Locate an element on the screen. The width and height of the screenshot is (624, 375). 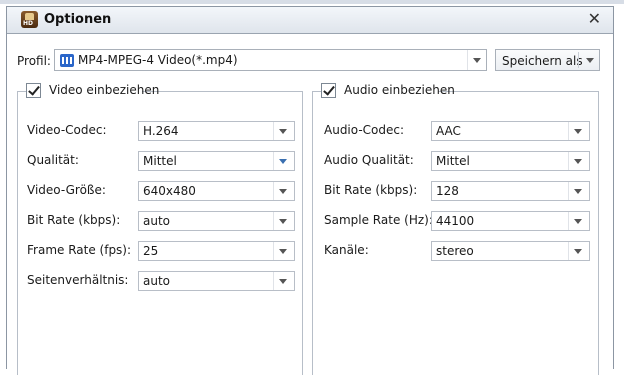
video-bitrate-label: Bit Rate (kbps): is located at coordinates (74, 220).